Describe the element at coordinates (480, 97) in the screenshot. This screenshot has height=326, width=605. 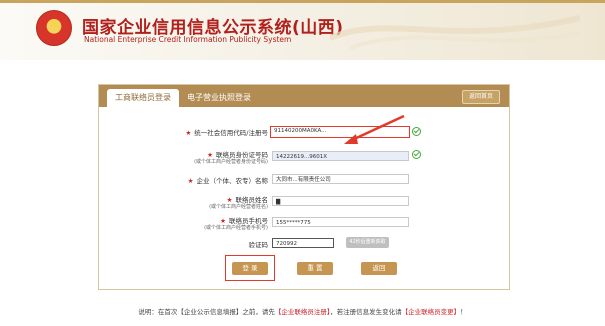
I see `back-home-button: 返回首页` at that location.